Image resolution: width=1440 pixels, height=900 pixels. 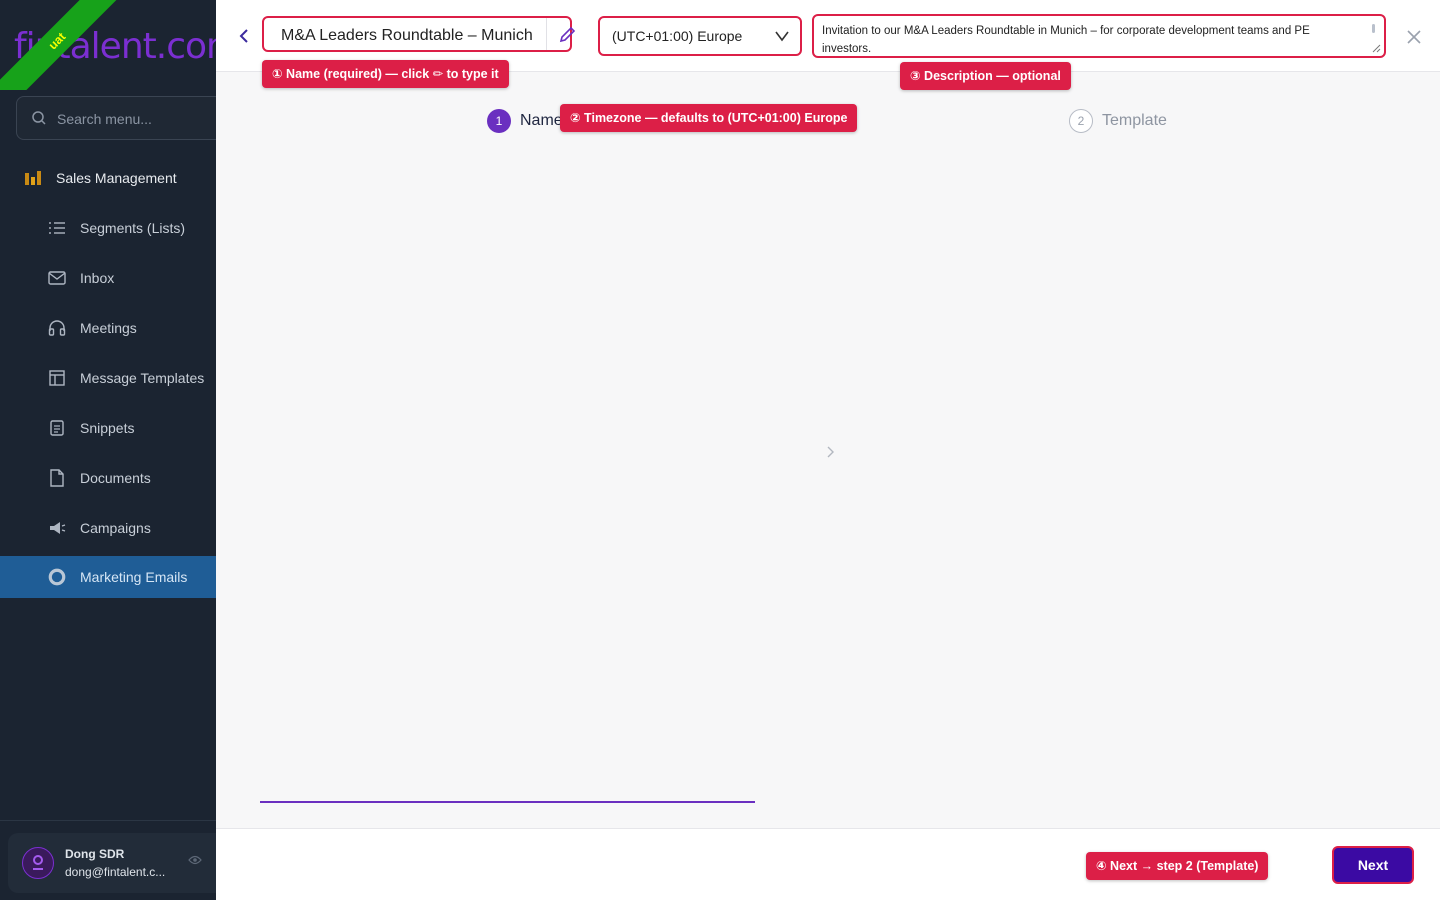 I want to click on email-name-value: M&A Leaders Roundtable – Munich, so click(x=407, y=35).